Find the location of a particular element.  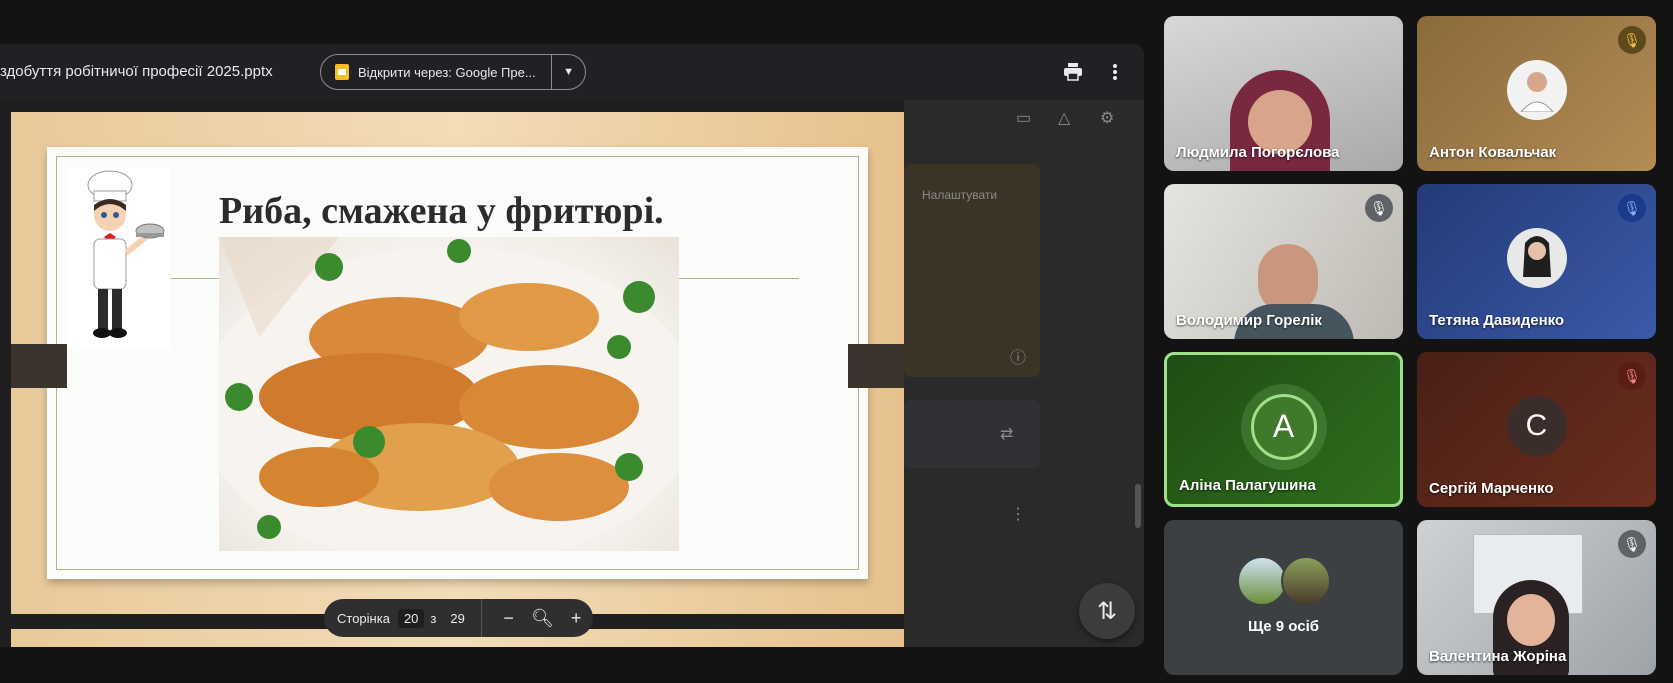

zoom-out-button: − is located at coordinates (509, 618).